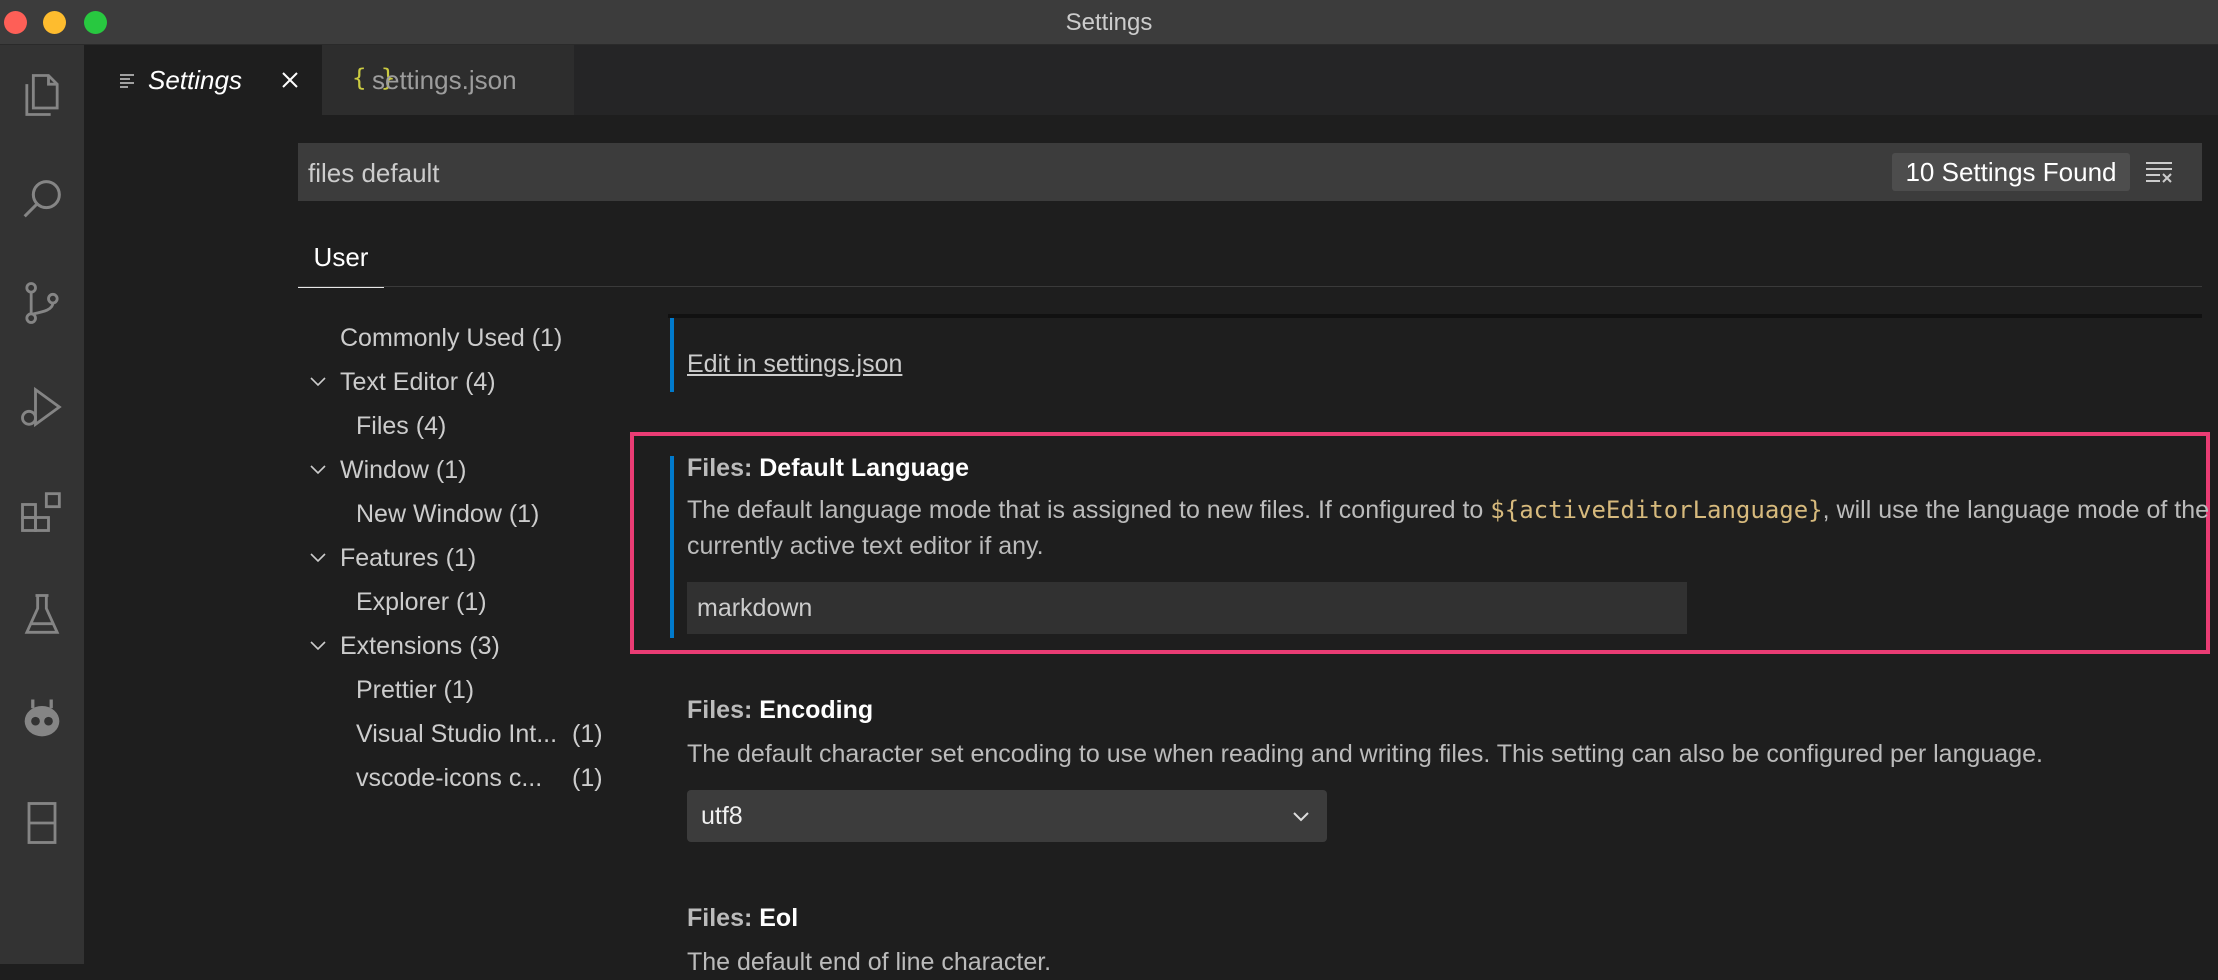 This screenshot has width=2218, height=980. What do you see at coordinates (408, 558) in the screenshot?
I see `toc-item-features: Features (1)` at bounding box center [408, 558].